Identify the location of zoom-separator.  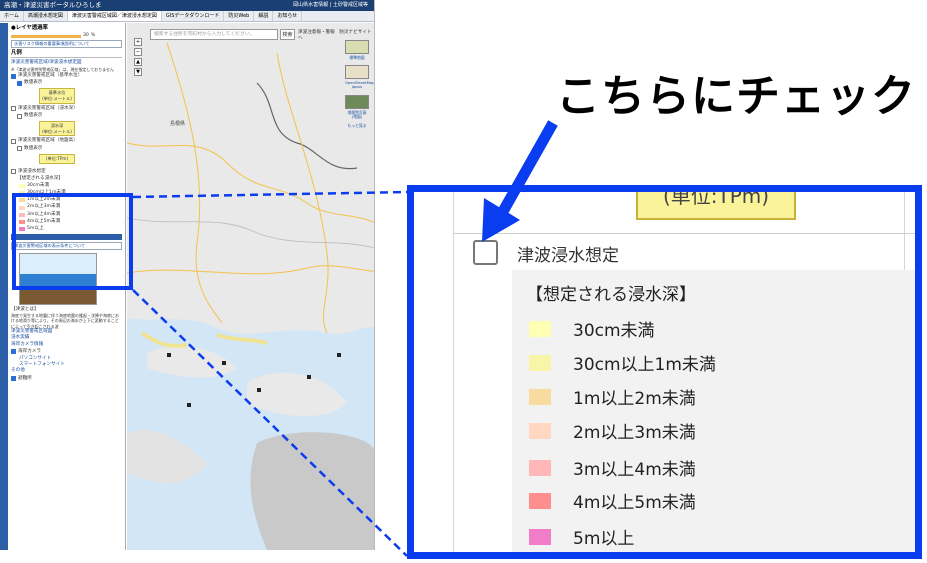
(684, 233).